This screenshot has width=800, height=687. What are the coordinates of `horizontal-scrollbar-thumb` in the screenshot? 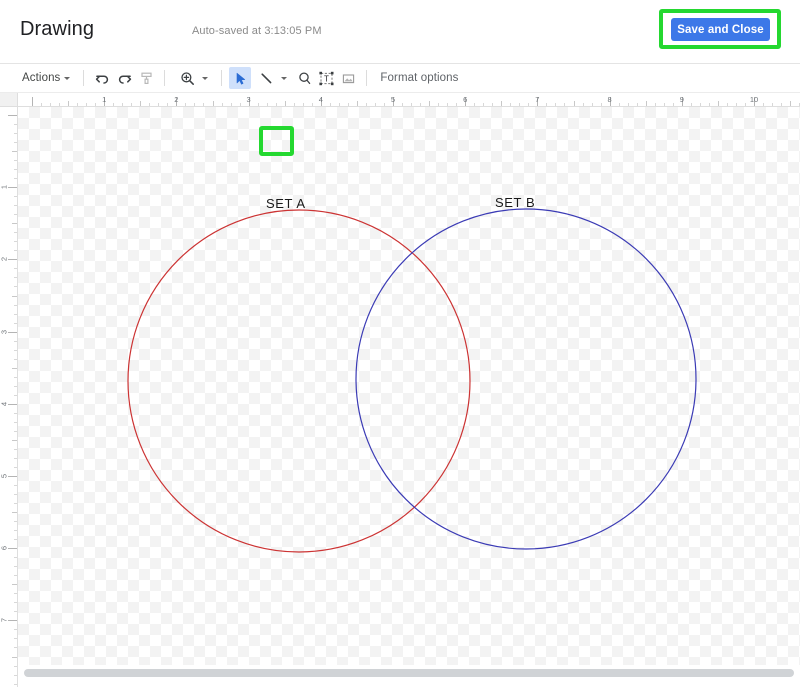 It's located at (409, 673).